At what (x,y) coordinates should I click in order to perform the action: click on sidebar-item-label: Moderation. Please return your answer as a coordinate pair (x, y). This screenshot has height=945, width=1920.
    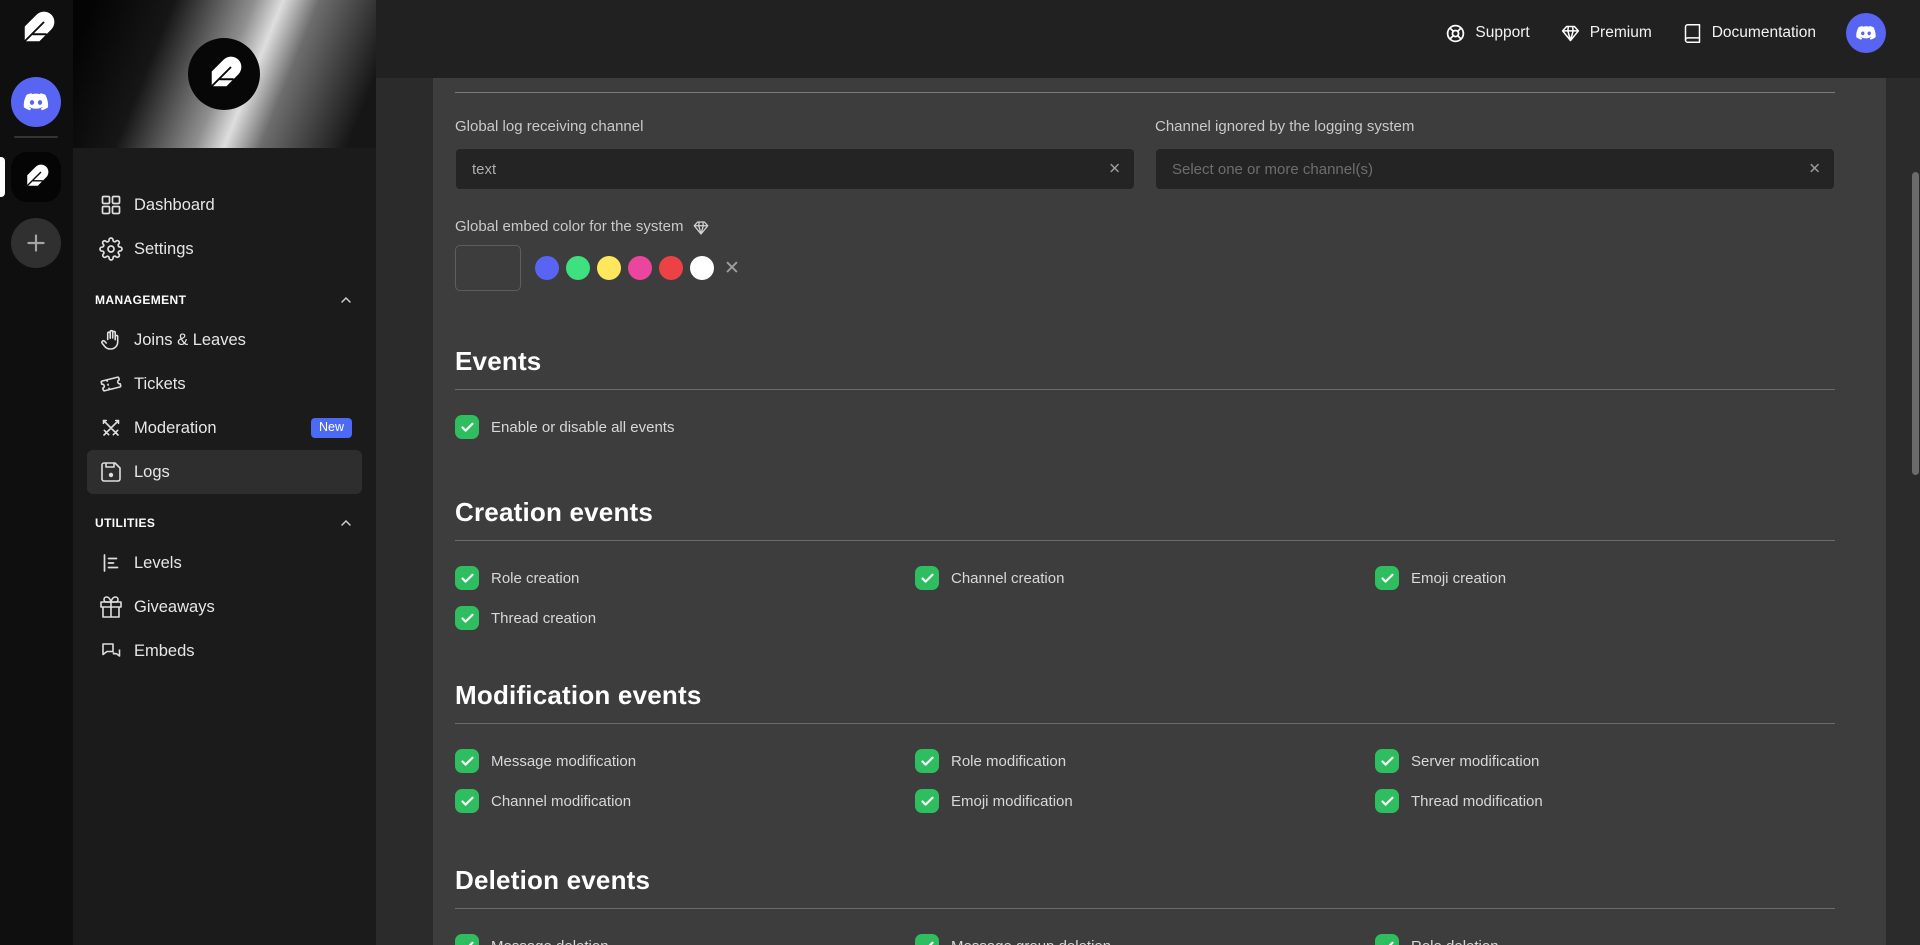
    Looking at the image, I should click on (175, 427).